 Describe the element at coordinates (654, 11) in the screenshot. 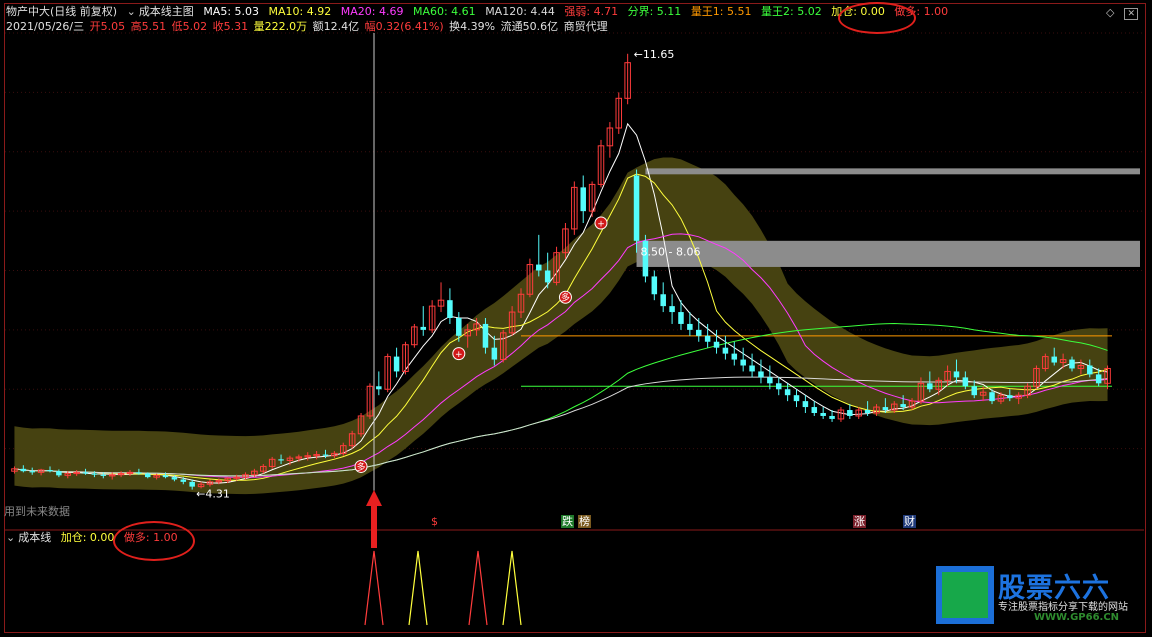

I see `boundary-value: 分界: 5.11` at that location.